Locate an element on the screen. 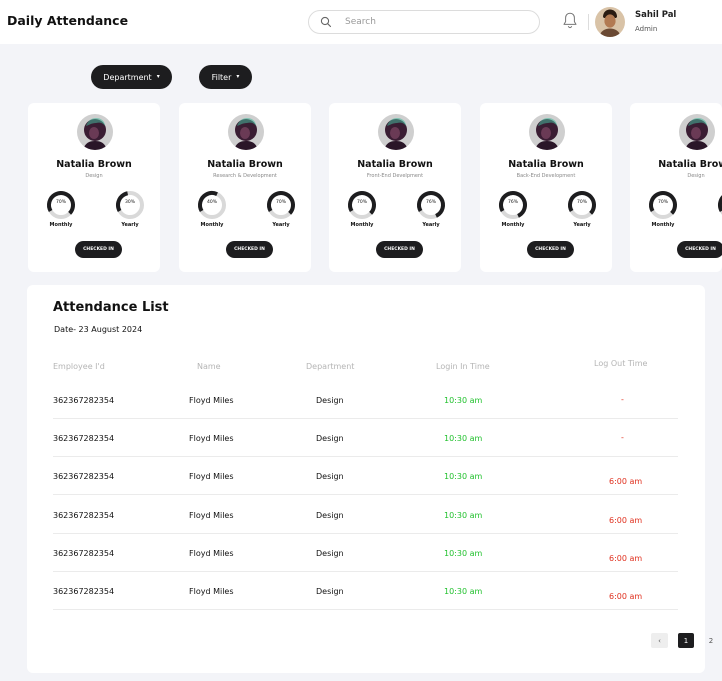  page-title: Daily Attendance is located at coordinates (68, 20).